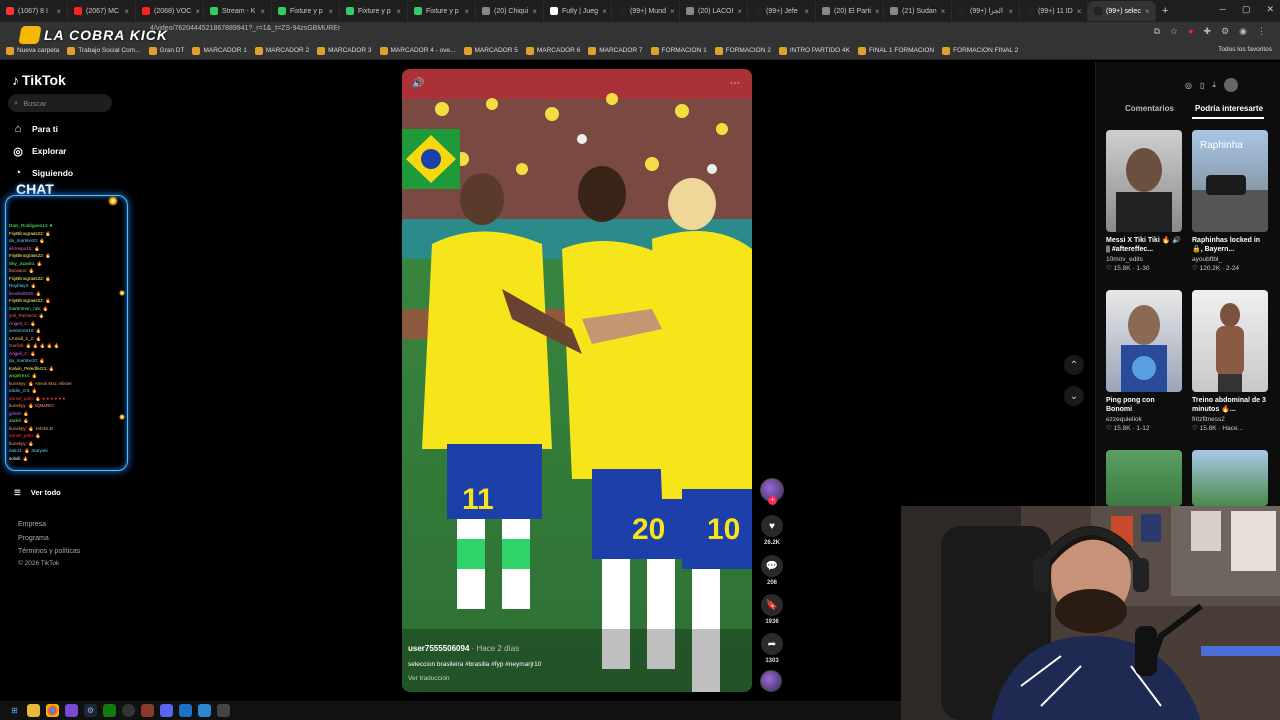 This screenshot has width=1280, height=720. What do you see at coordinates (714, 11) in the screenshot?
I see `browser-tab: (20) LACOI ×` at bounding box center [714, 11].